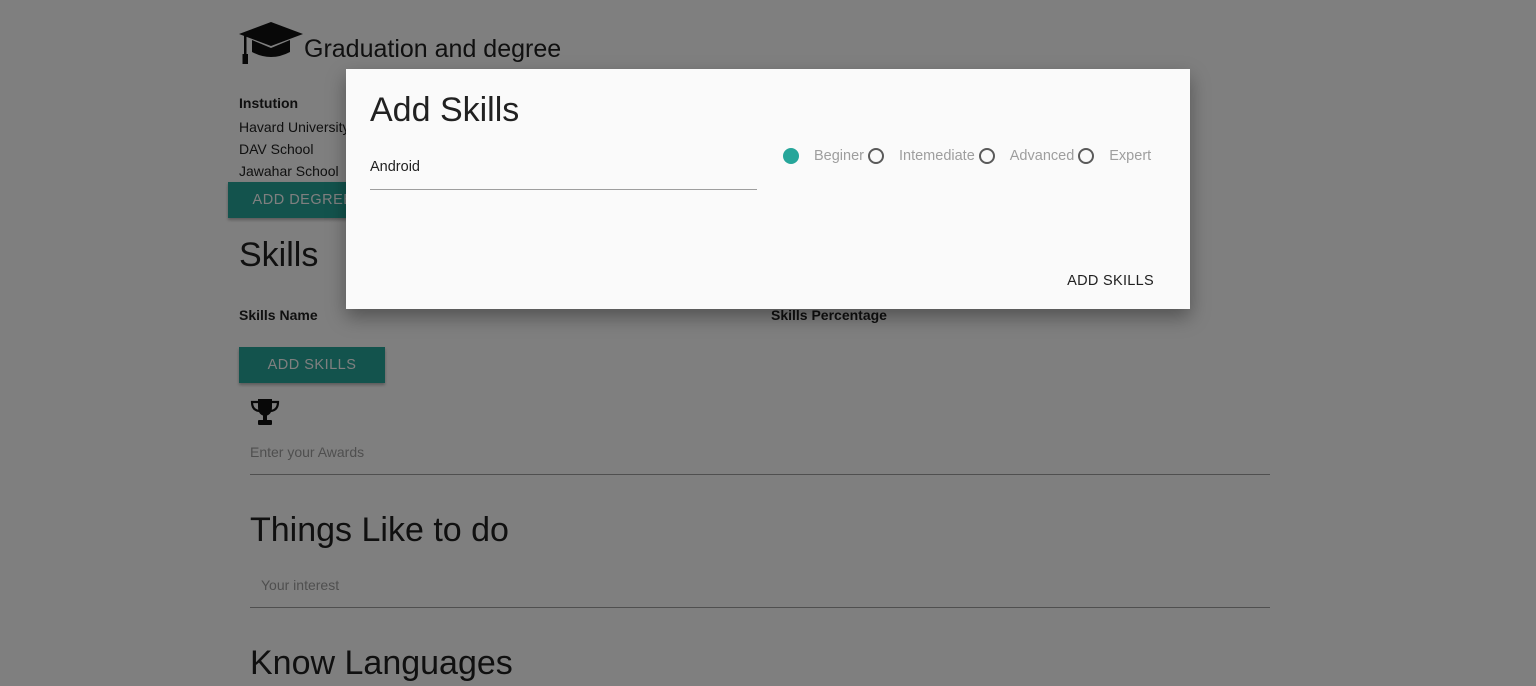 The height and width of the screenshot is (686, 1536). Describe the element at coordinates (936, 156) in the screenshot. I see `radio-label: Intemediate` at that location.